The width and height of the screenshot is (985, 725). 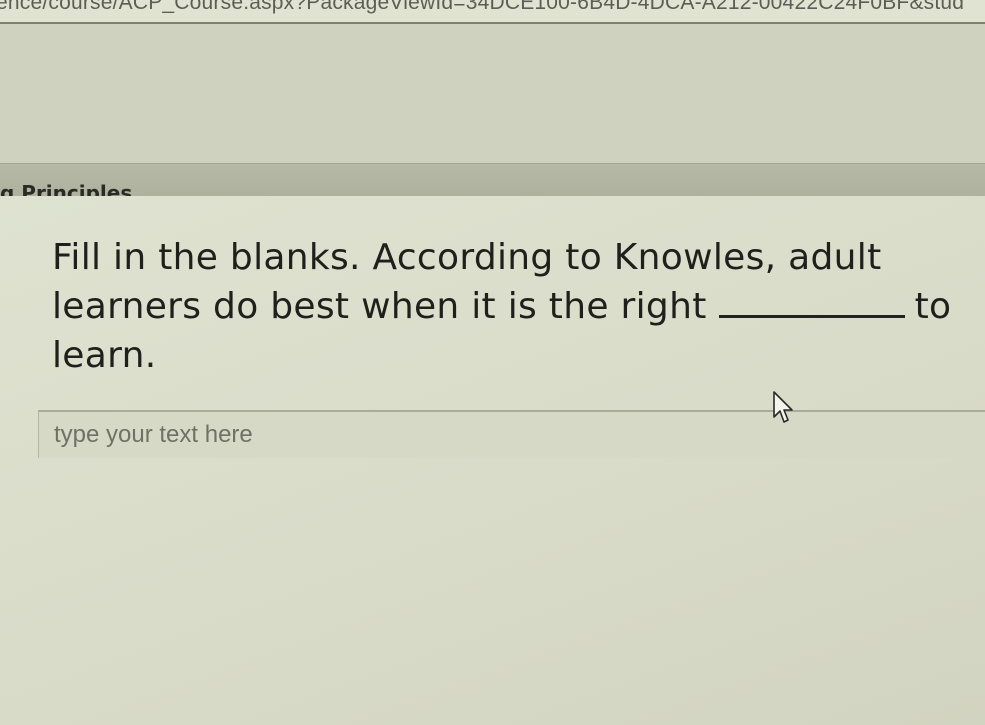 I want to click on answer-box, so click(x=511, y=434).